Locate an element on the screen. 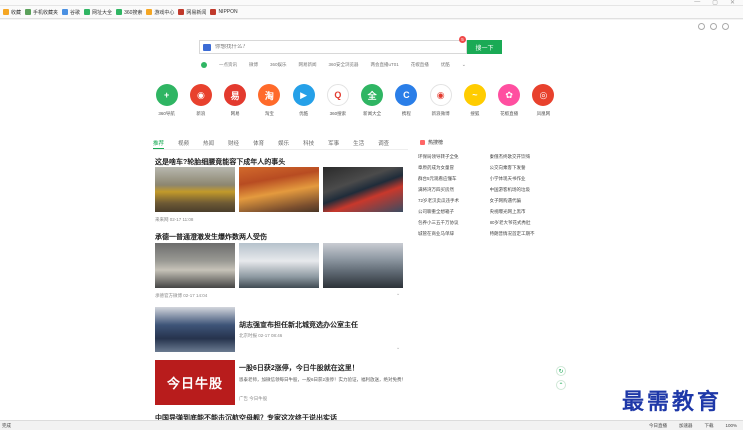  hot-search-item: 特朗普情况首定工期不 is located at coordinates (522, 234).